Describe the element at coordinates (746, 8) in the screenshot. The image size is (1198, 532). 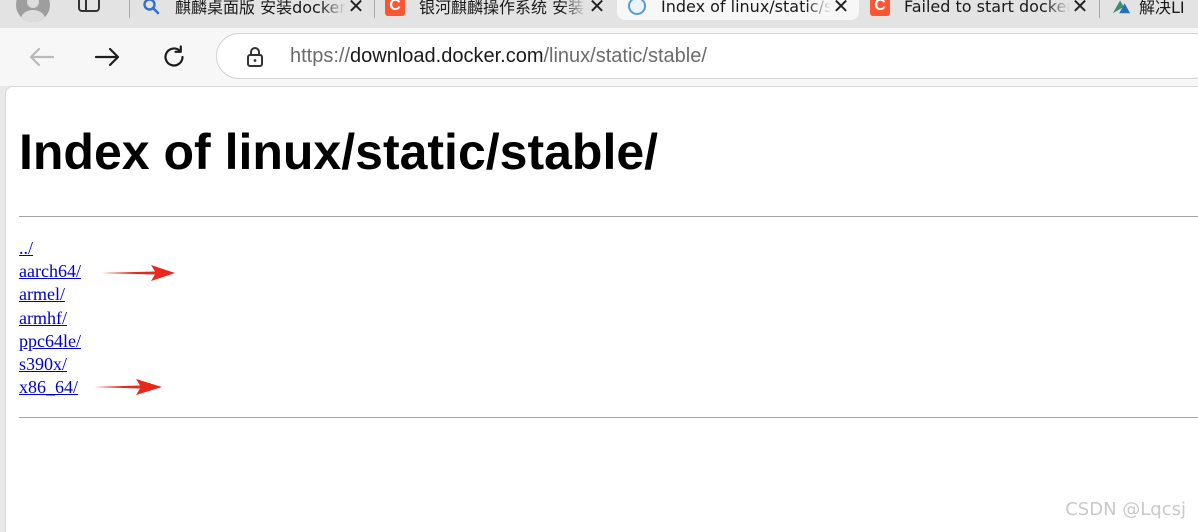
I see `tab-3-title: Index of linux/static/stable/` at that location.